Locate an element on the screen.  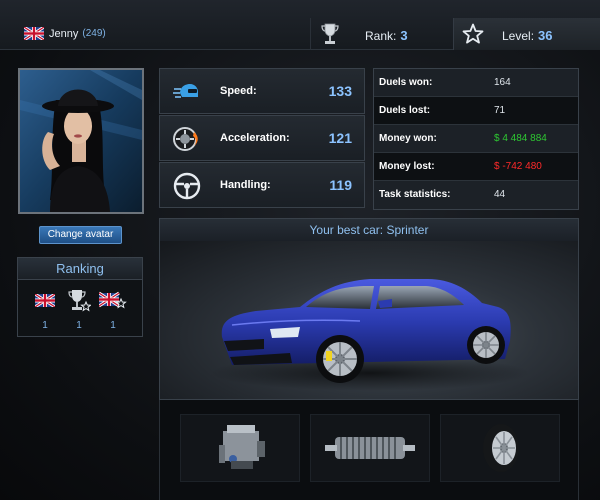
part-slot-gearbox is located at coordinates (370, 448).